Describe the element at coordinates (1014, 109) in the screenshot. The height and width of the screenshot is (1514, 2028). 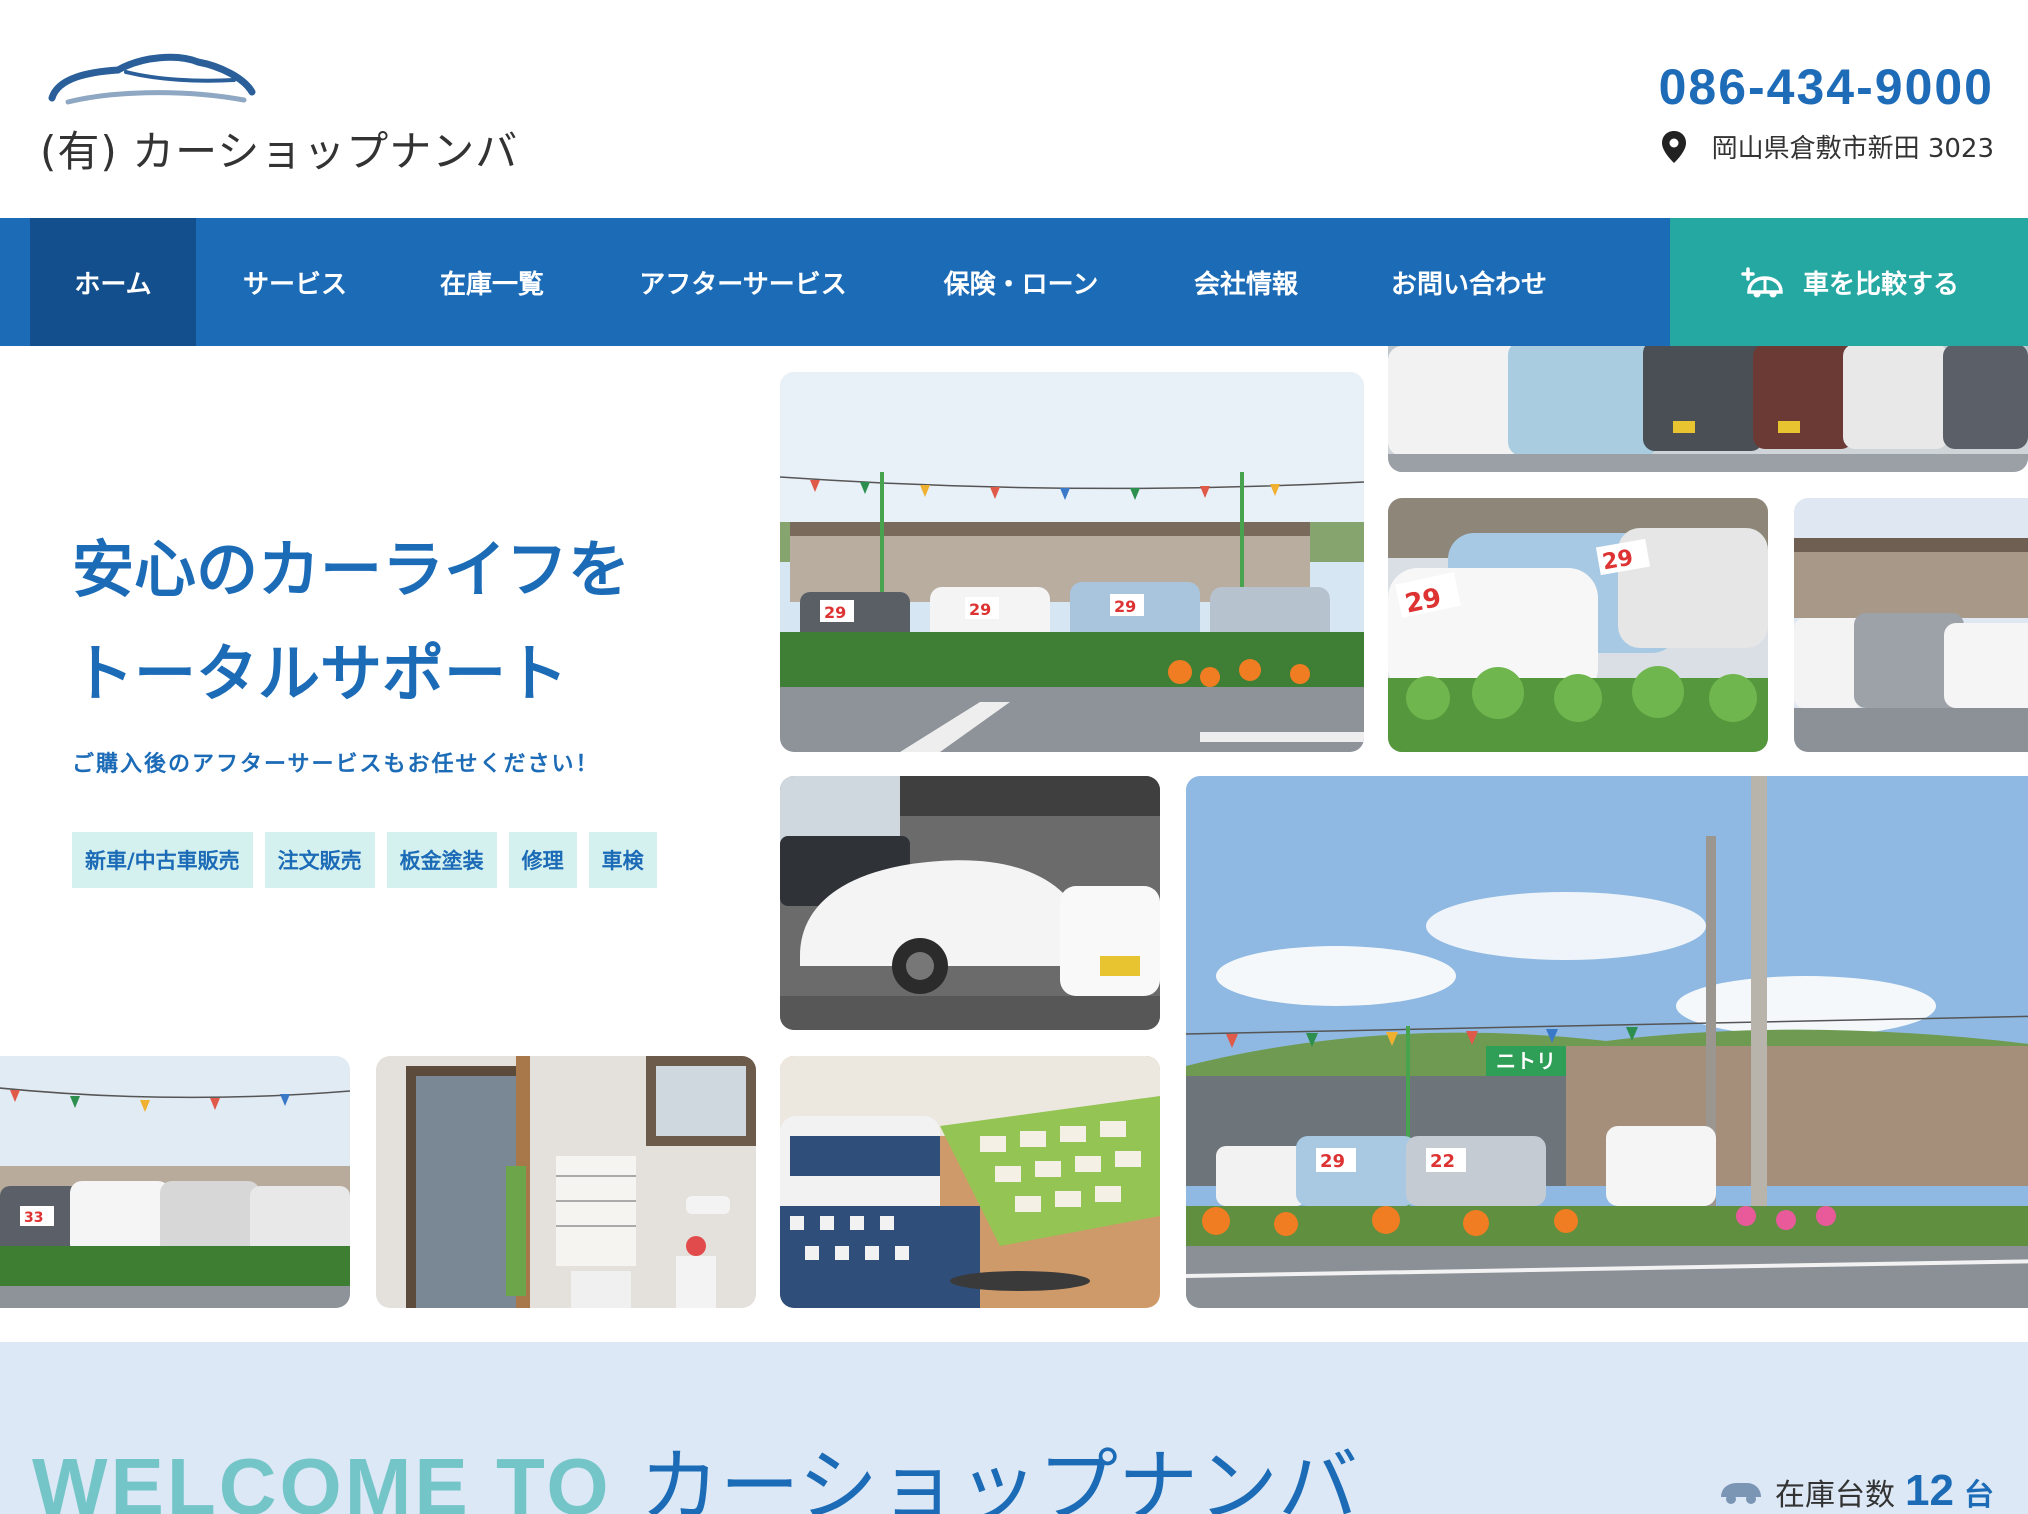
I see `site-header: (有) カーショップナンバ 086-434-9000 岡山県倉敷市新田 3023` at that location.